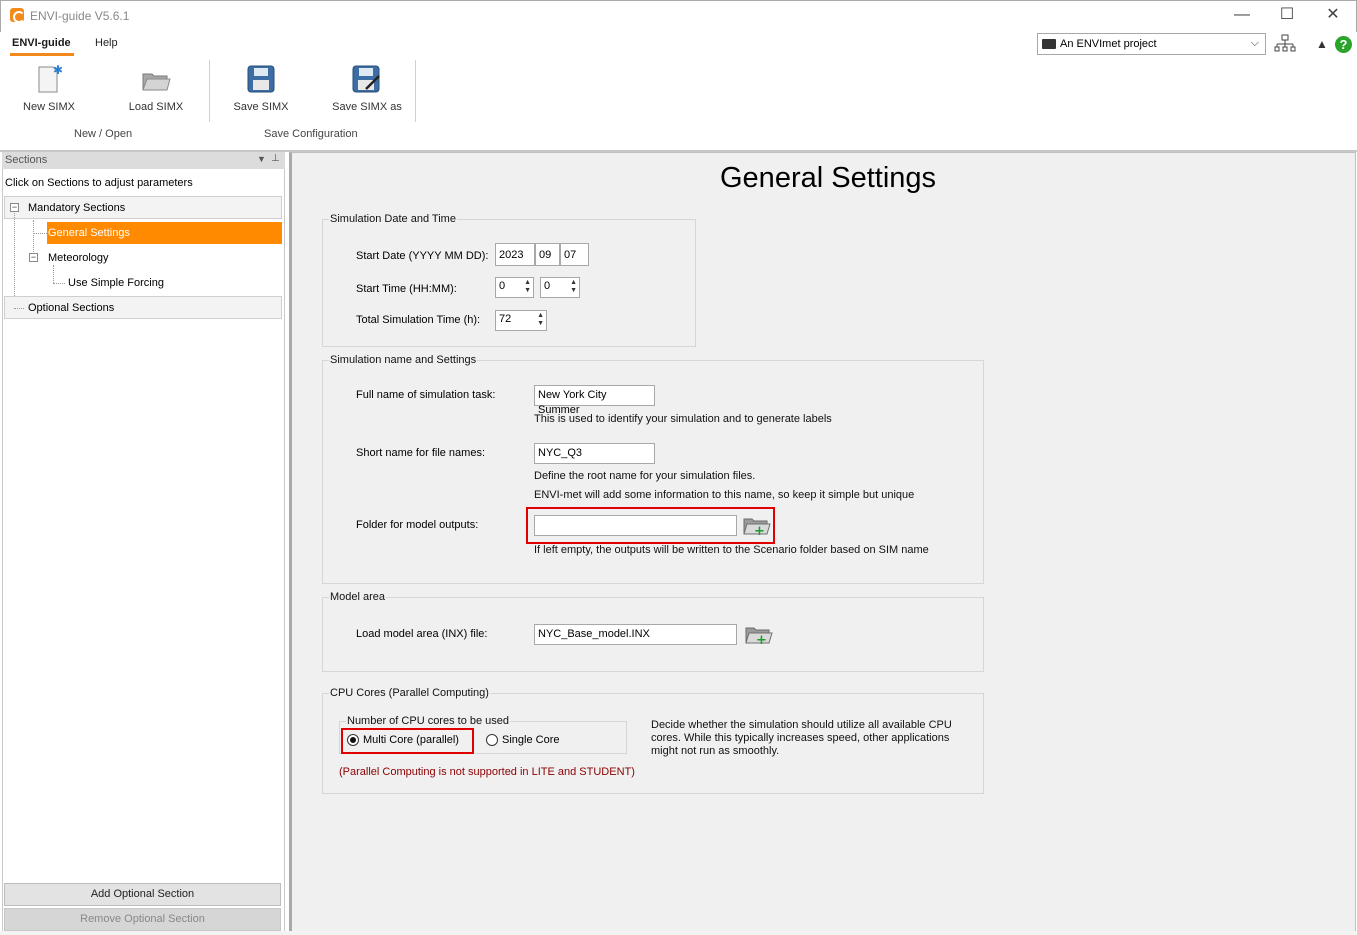  What do you see at coordinates (1242, 16) in the screenshot?
I see `minimize-button: —` at bounding box center [1242, 16].